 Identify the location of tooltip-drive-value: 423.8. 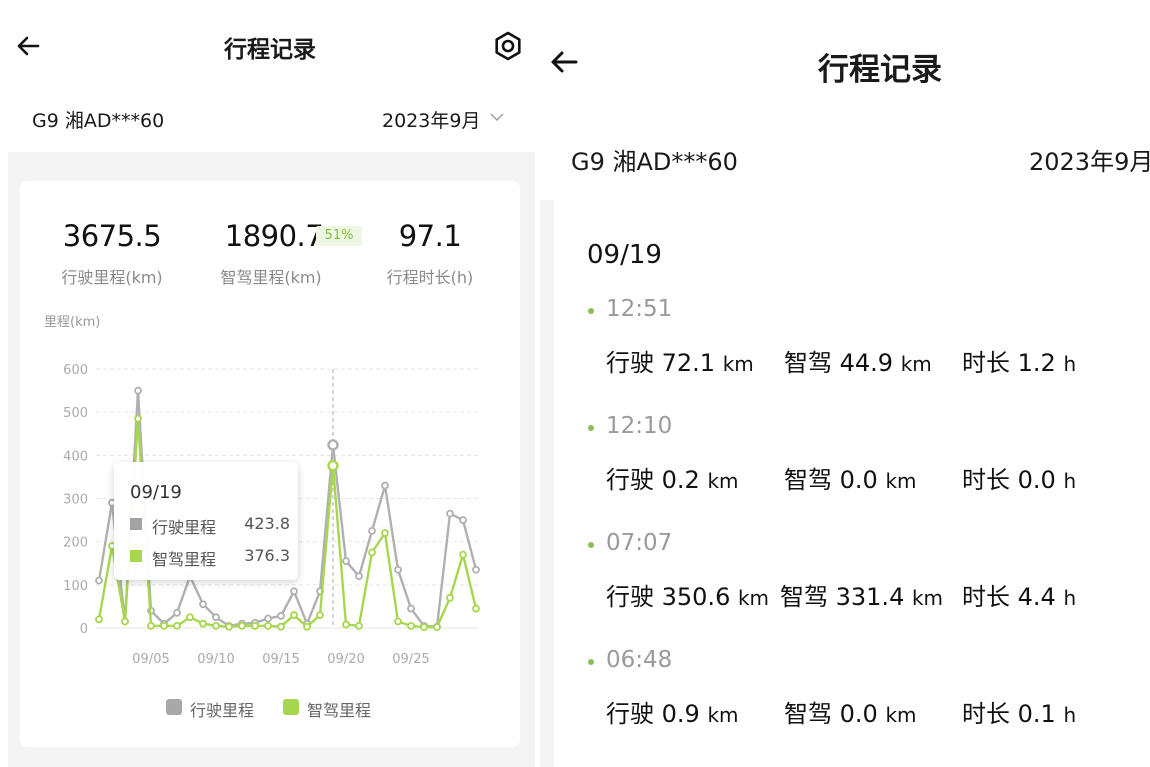
(267, 523).